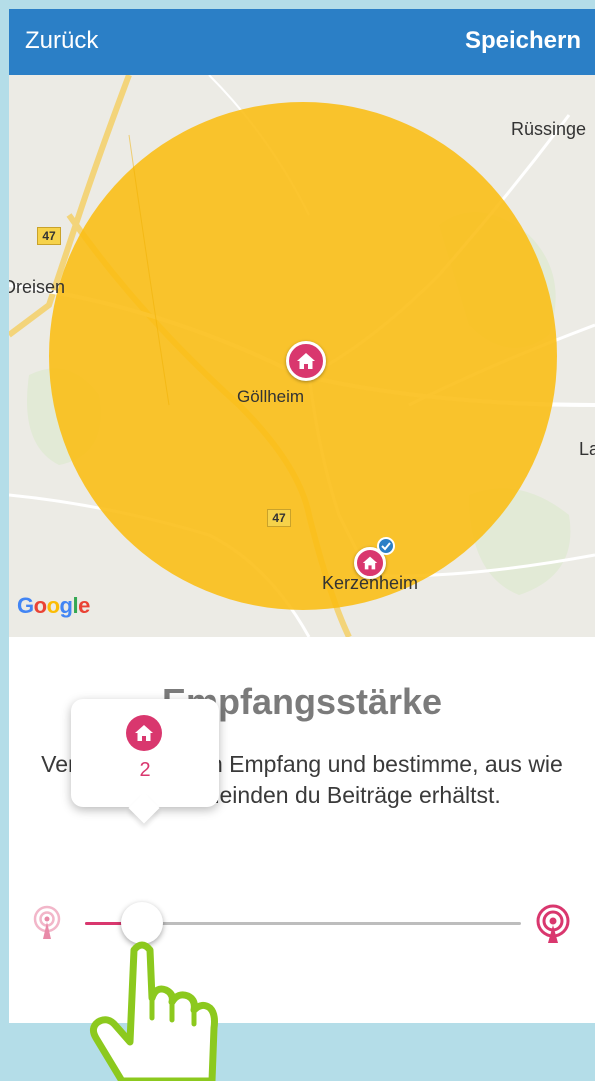 Image resolution: width=595 pixels, height=1081 pixels. I want to click on map-label-partial: La, so click(587, 449).